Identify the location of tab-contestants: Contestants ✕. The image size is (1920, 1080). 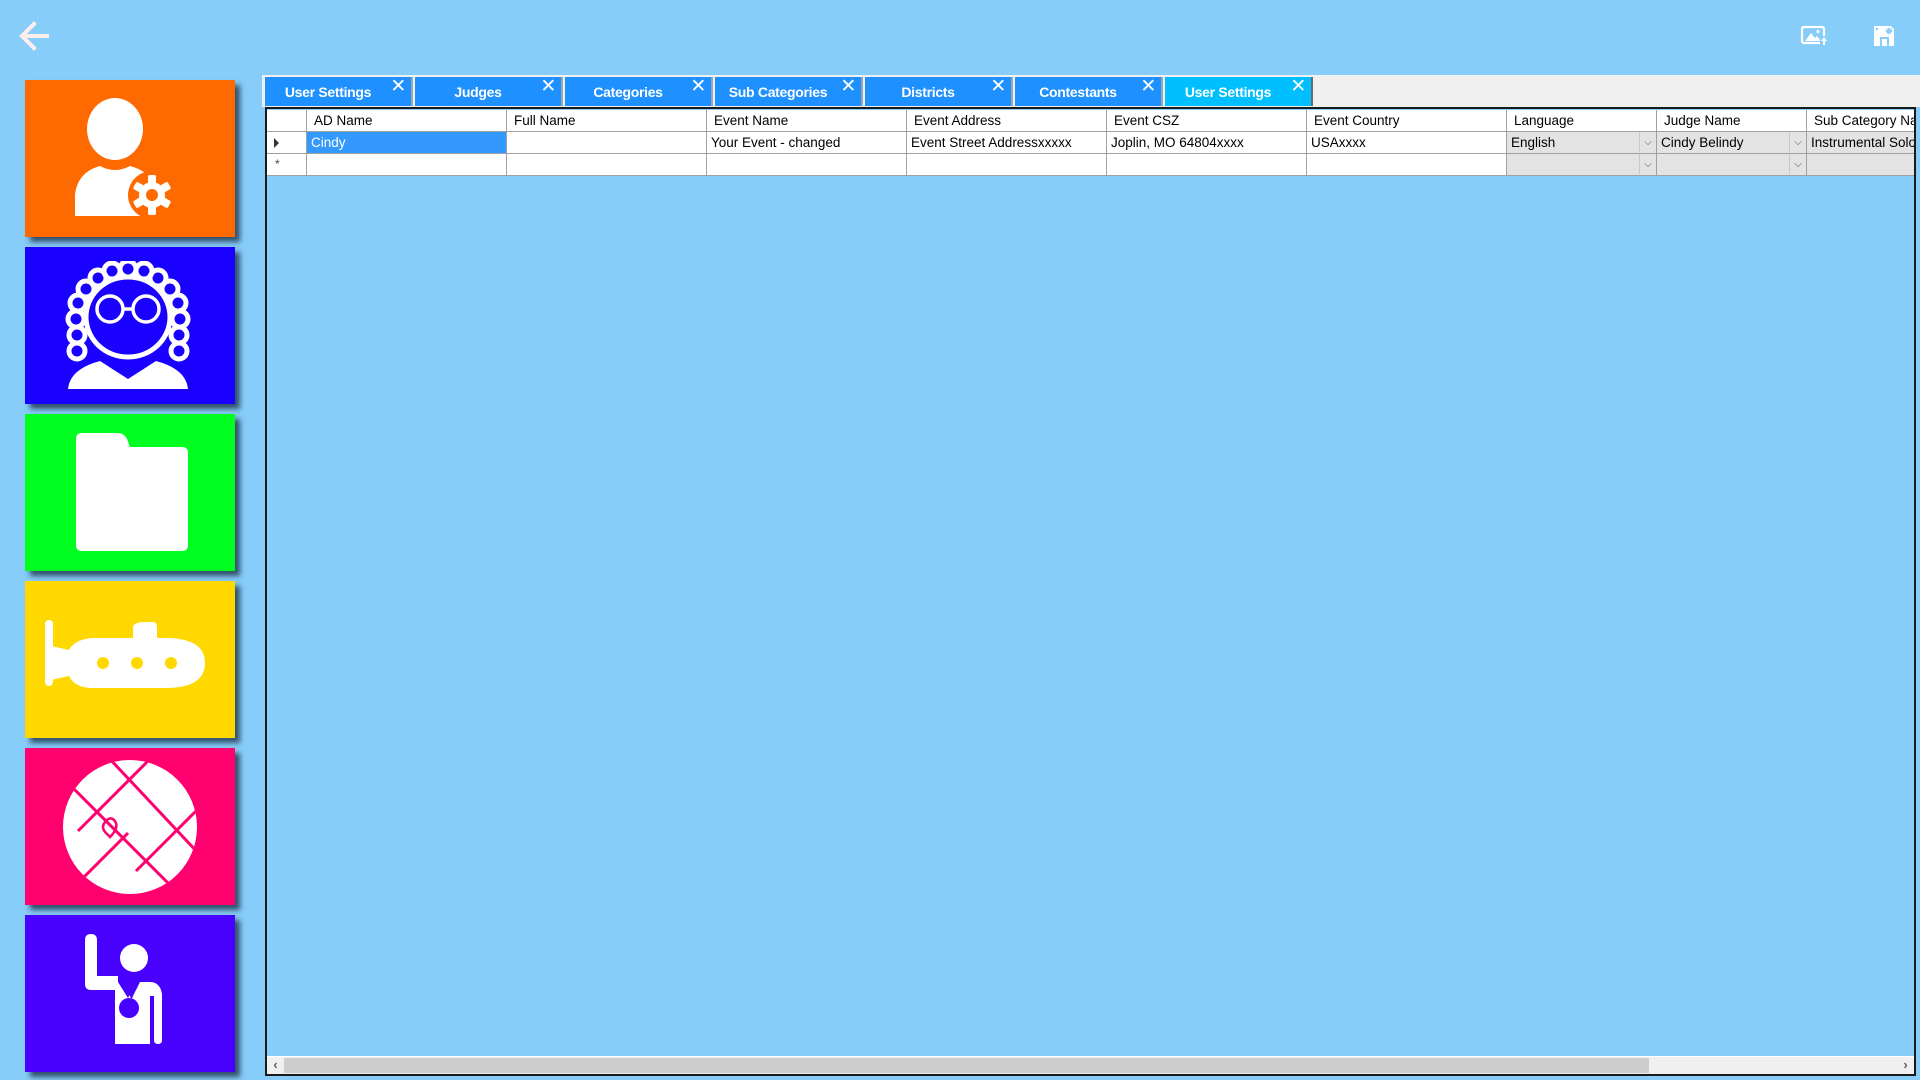
(1089, 91).